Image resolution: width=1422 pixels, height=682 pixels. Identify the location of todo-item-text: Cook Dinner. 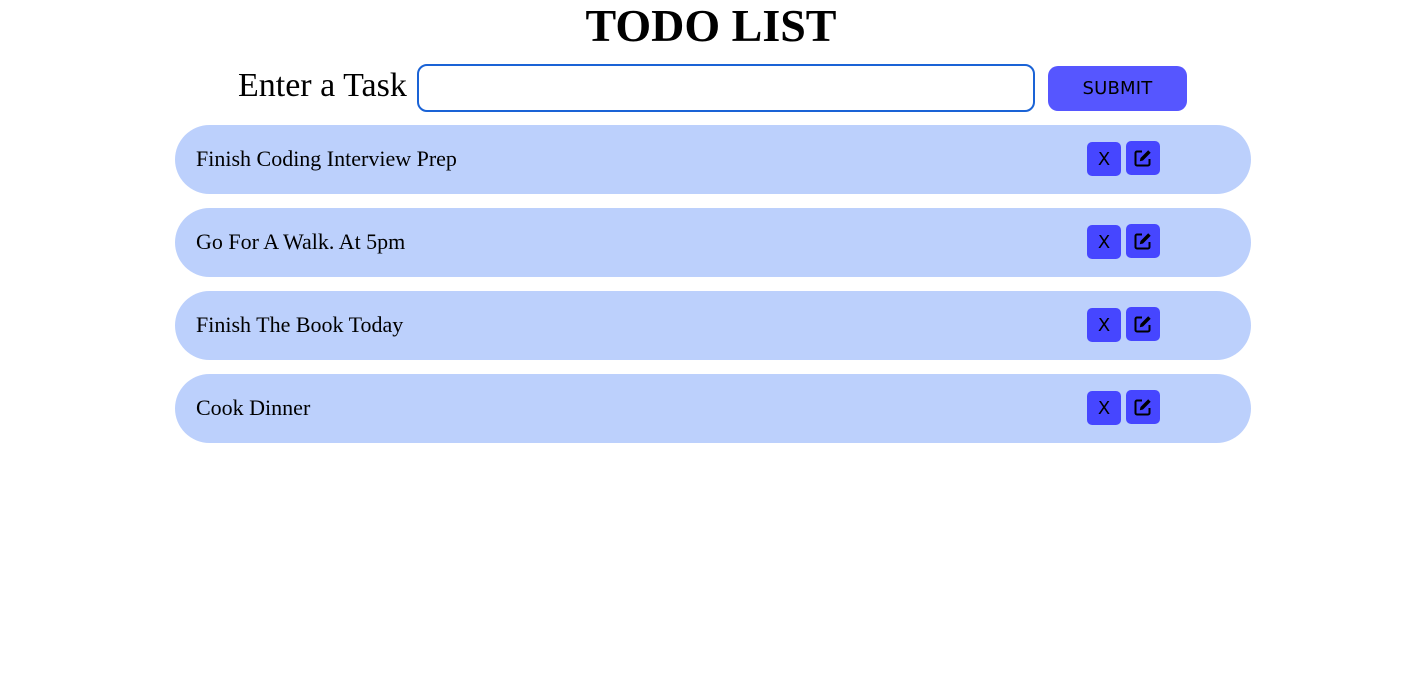
(253, 407).